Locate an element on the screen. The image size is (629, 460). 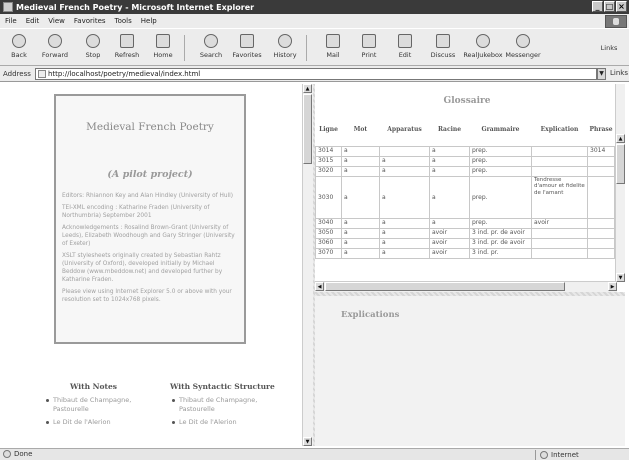
realjukebox-button: RealJukebox is located at coordinates (483, 48).